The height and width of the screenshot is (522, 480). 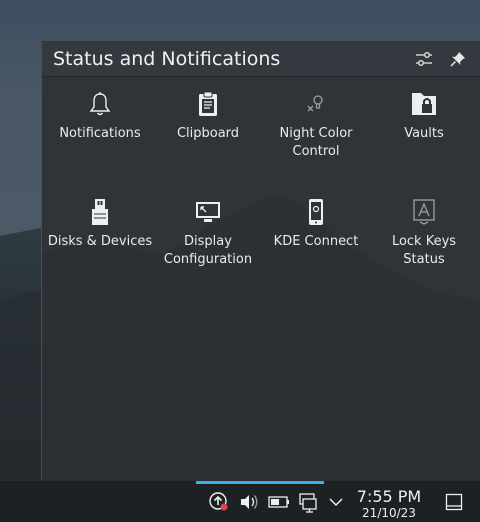 I want to click on clock-time: 7:55 PM, so click(x=389, y=496).